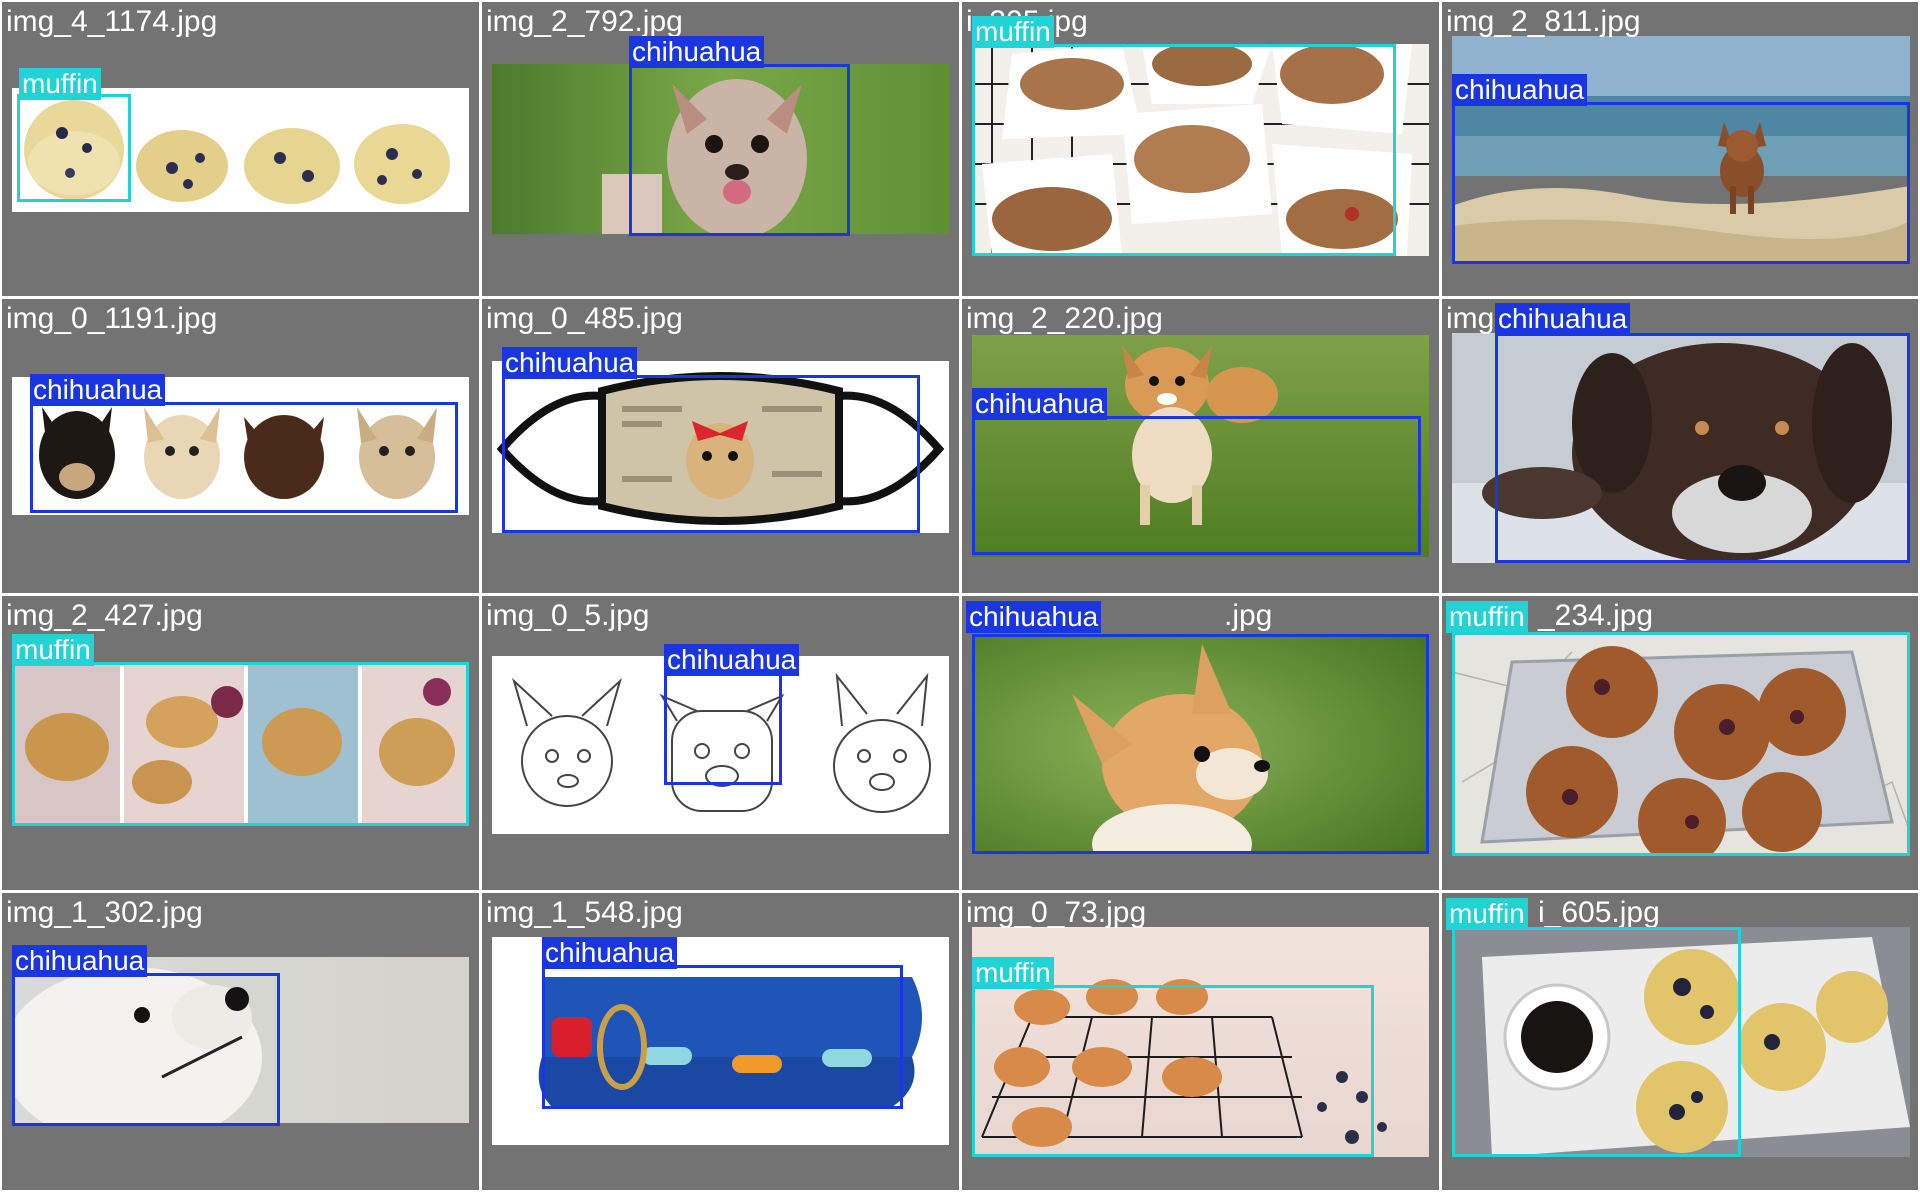  Describe the element at coordinates (1543, 21) in the screenshot. I see `tile-filename: img_2_811.jpg` at that location.